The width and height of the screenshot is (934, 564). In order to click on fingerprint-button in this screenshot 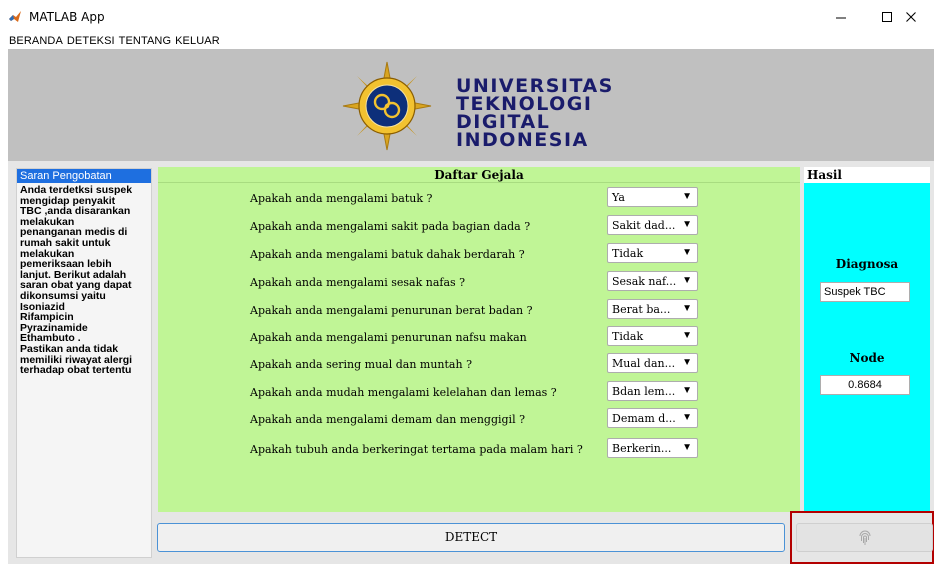, I will do `click(864, 537)`.